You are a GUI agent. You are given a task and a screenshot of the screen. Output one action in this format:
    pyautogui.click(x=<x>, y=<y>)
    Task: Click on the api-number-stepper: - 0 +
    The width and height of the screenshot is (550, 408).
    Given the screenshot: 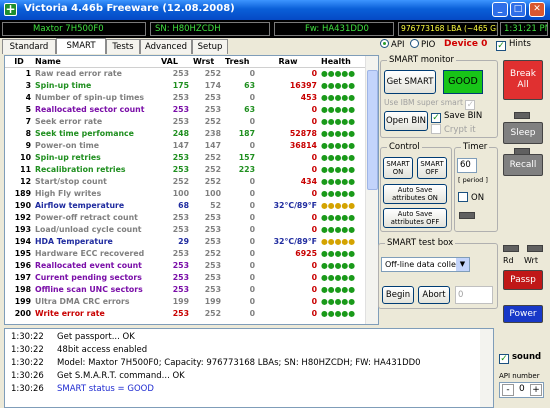 What is the action you would take?
    pyautogui.click(x=521, y=390)
    